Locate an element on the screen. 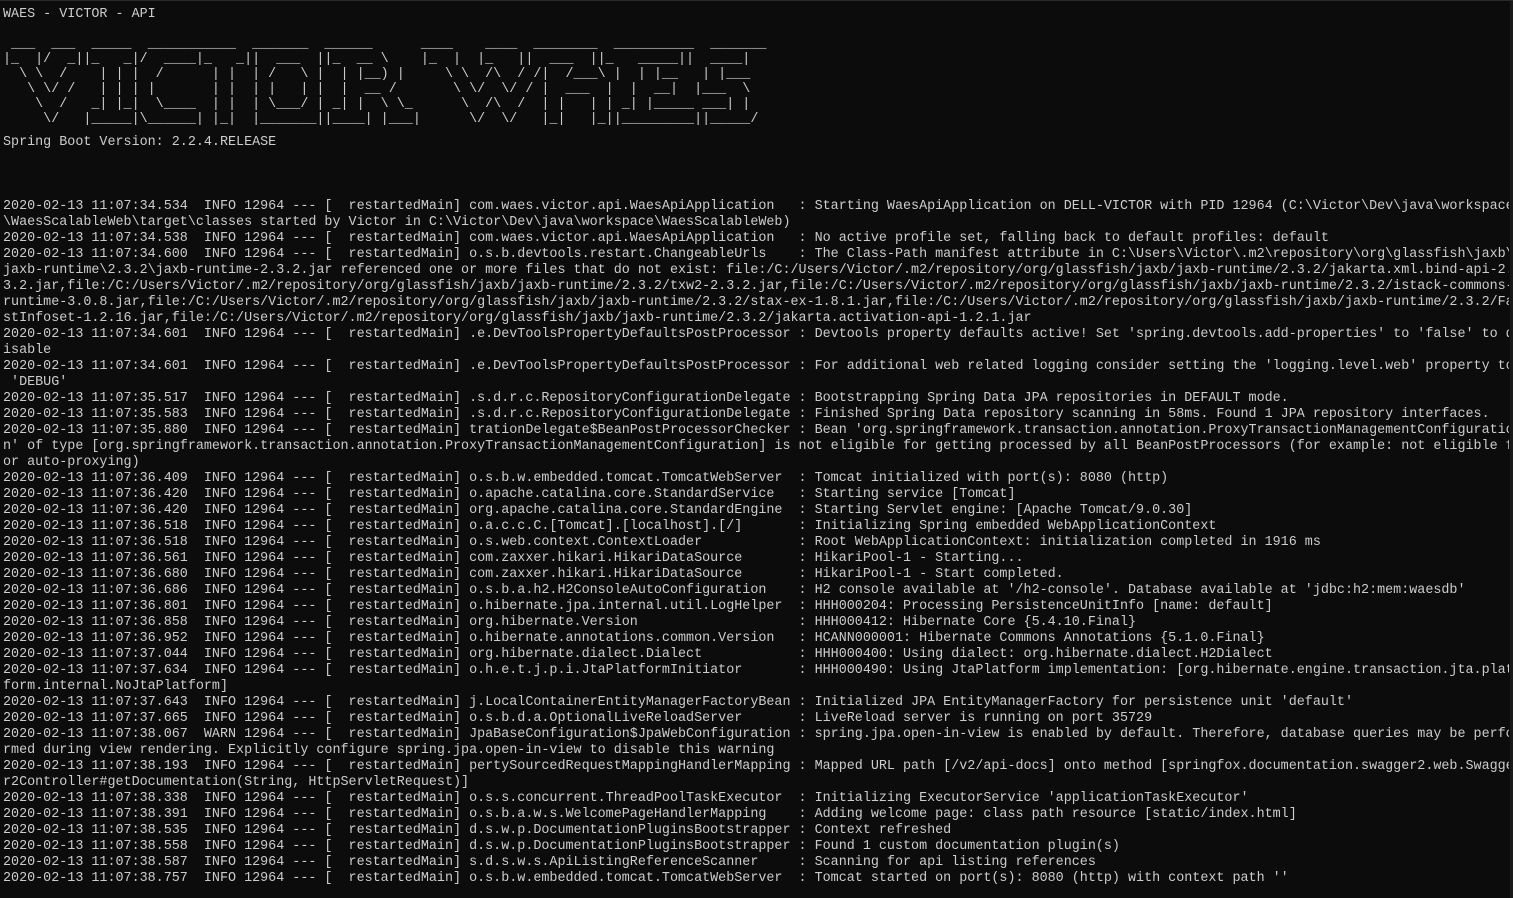 This screenshot has width=1513, height=898. log-line: isable is located at coordinates (27, 350).